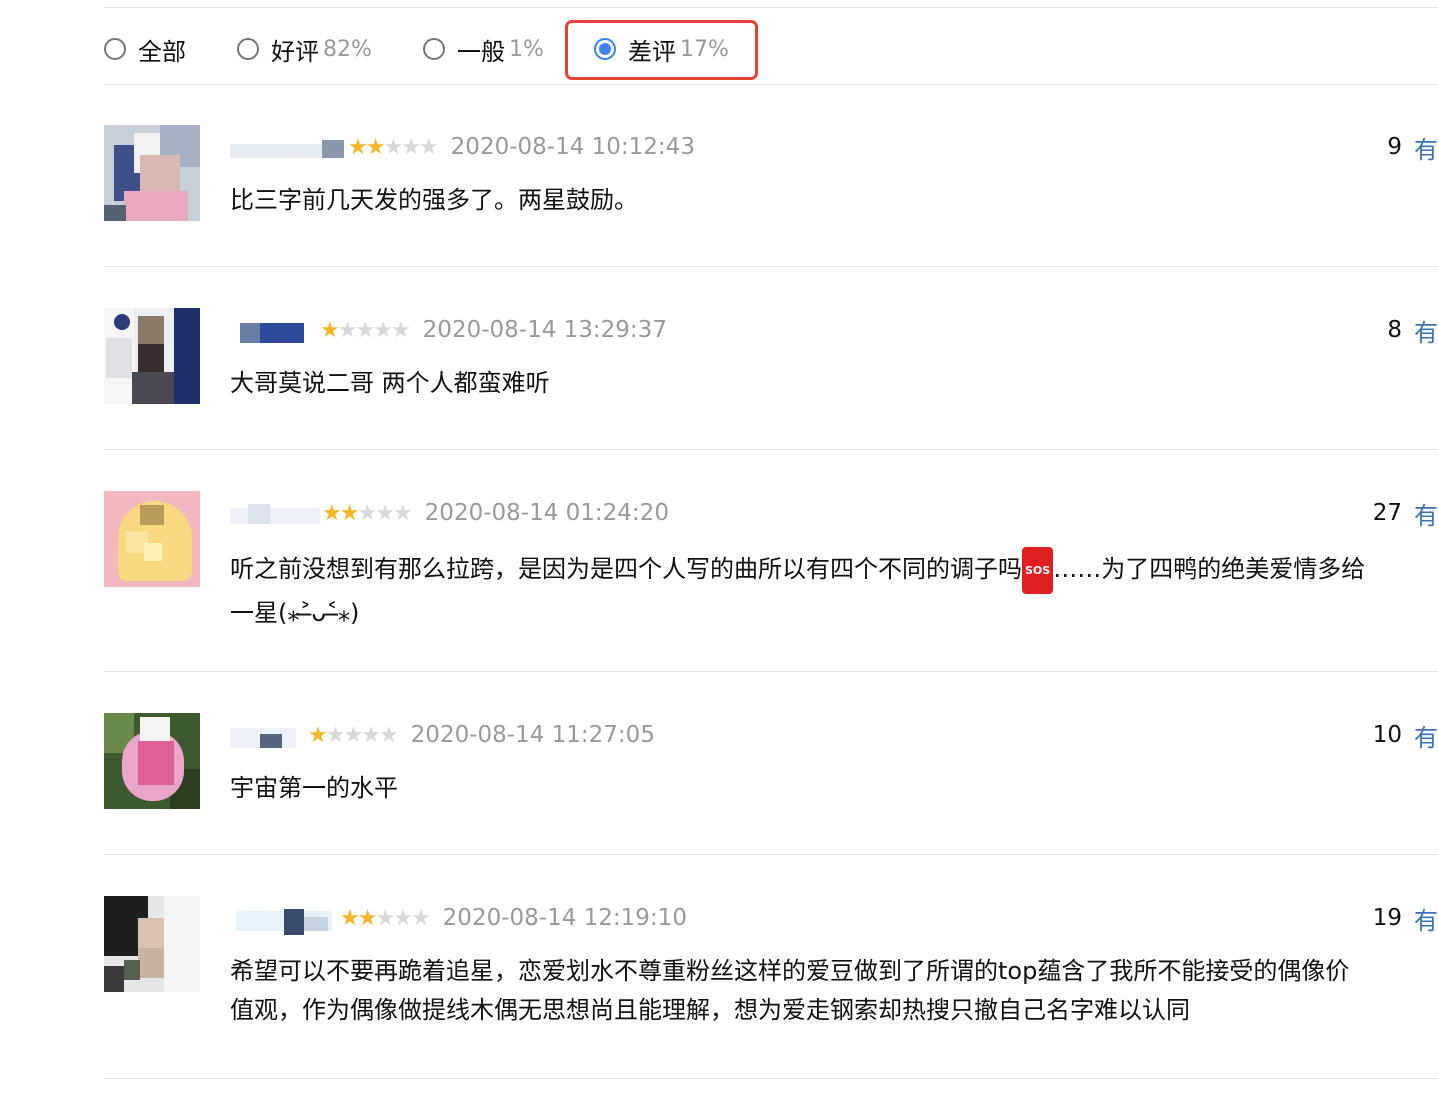 The height and width of the screenshot is (1116, 1438). What do you see at coordinates (1387, 513) in the screenshot?
I see `vote-count: 27` at bounding box center [1387, 513].